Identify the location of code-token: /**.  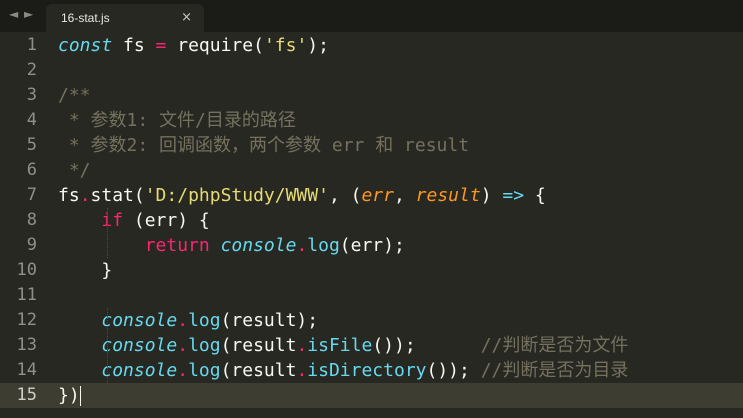
(74, 95).